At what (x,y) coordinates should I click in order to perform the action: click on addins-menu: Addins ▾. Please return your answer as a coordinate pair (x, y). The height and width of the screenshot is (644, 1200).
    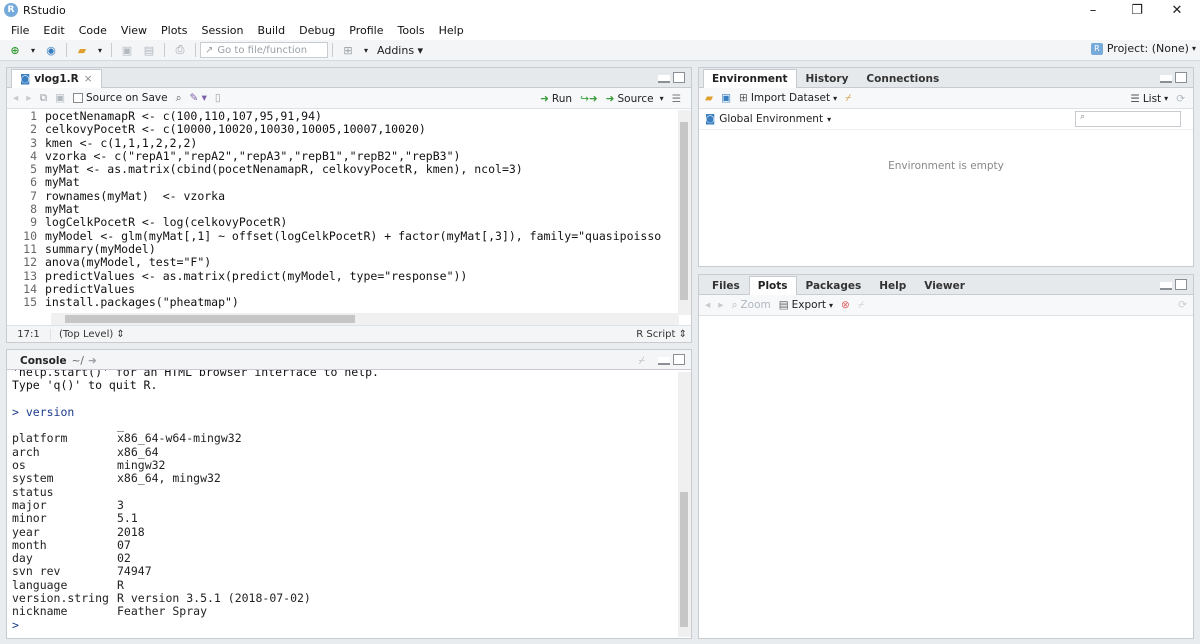
    Looking at the image, I should click on (400, 50).